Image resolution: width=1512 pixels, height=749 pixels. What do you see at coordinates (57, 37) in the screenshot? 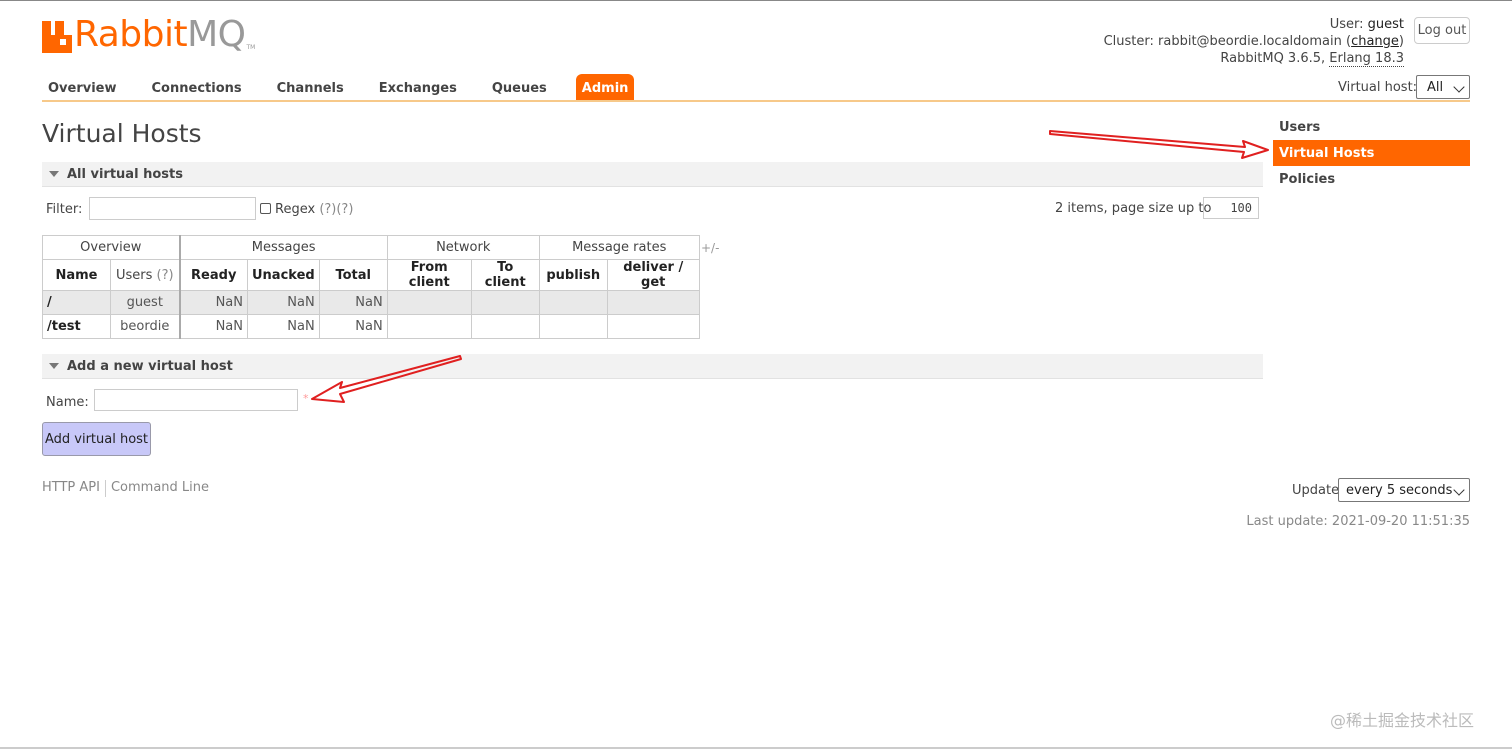
I see `rabbitmq-logo-icon` at bounding box center [57, 37].